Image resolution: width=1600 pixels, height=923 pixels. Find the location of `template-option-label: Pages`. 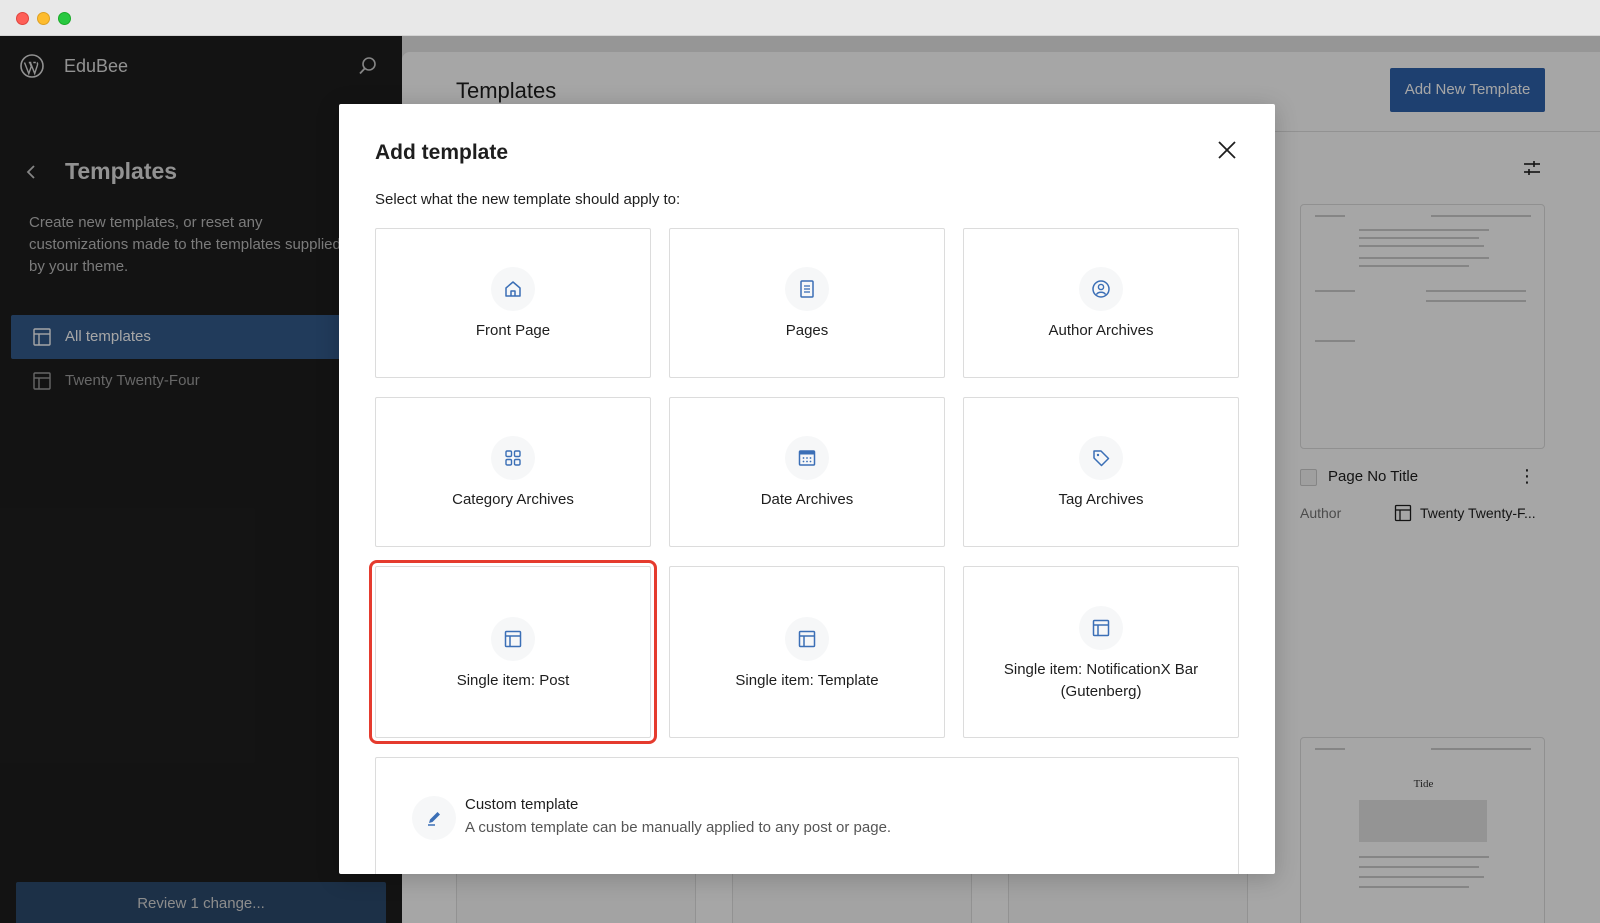

template-option-label: Pages is located at coordinates (807, 330).